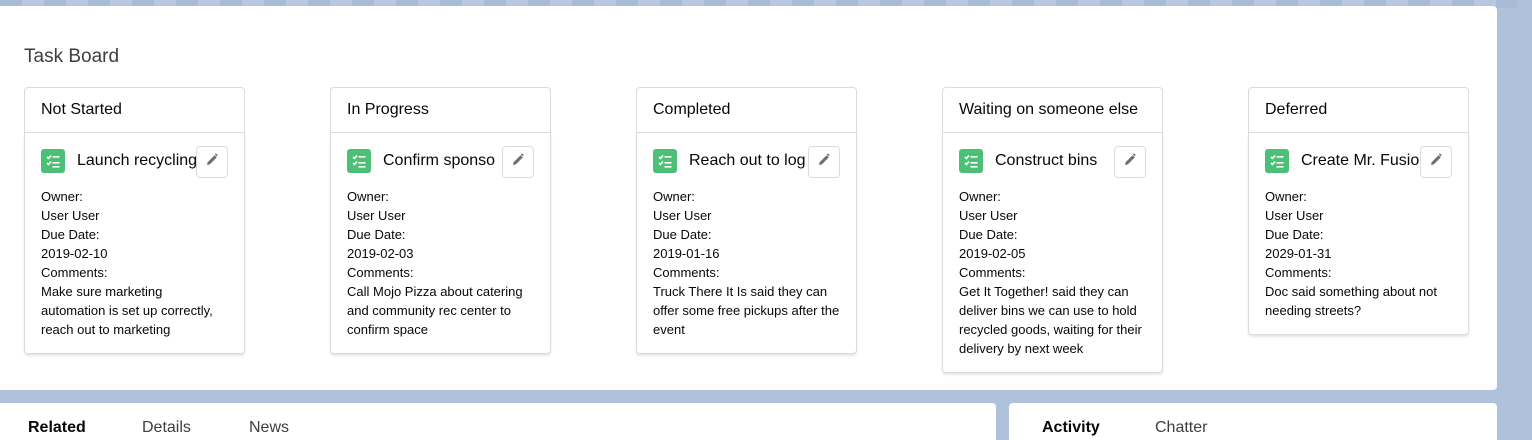 The height and width of the screenshot is (440, 1532). I want to click on task-title-link: Reach out to log, so click(750, 161).